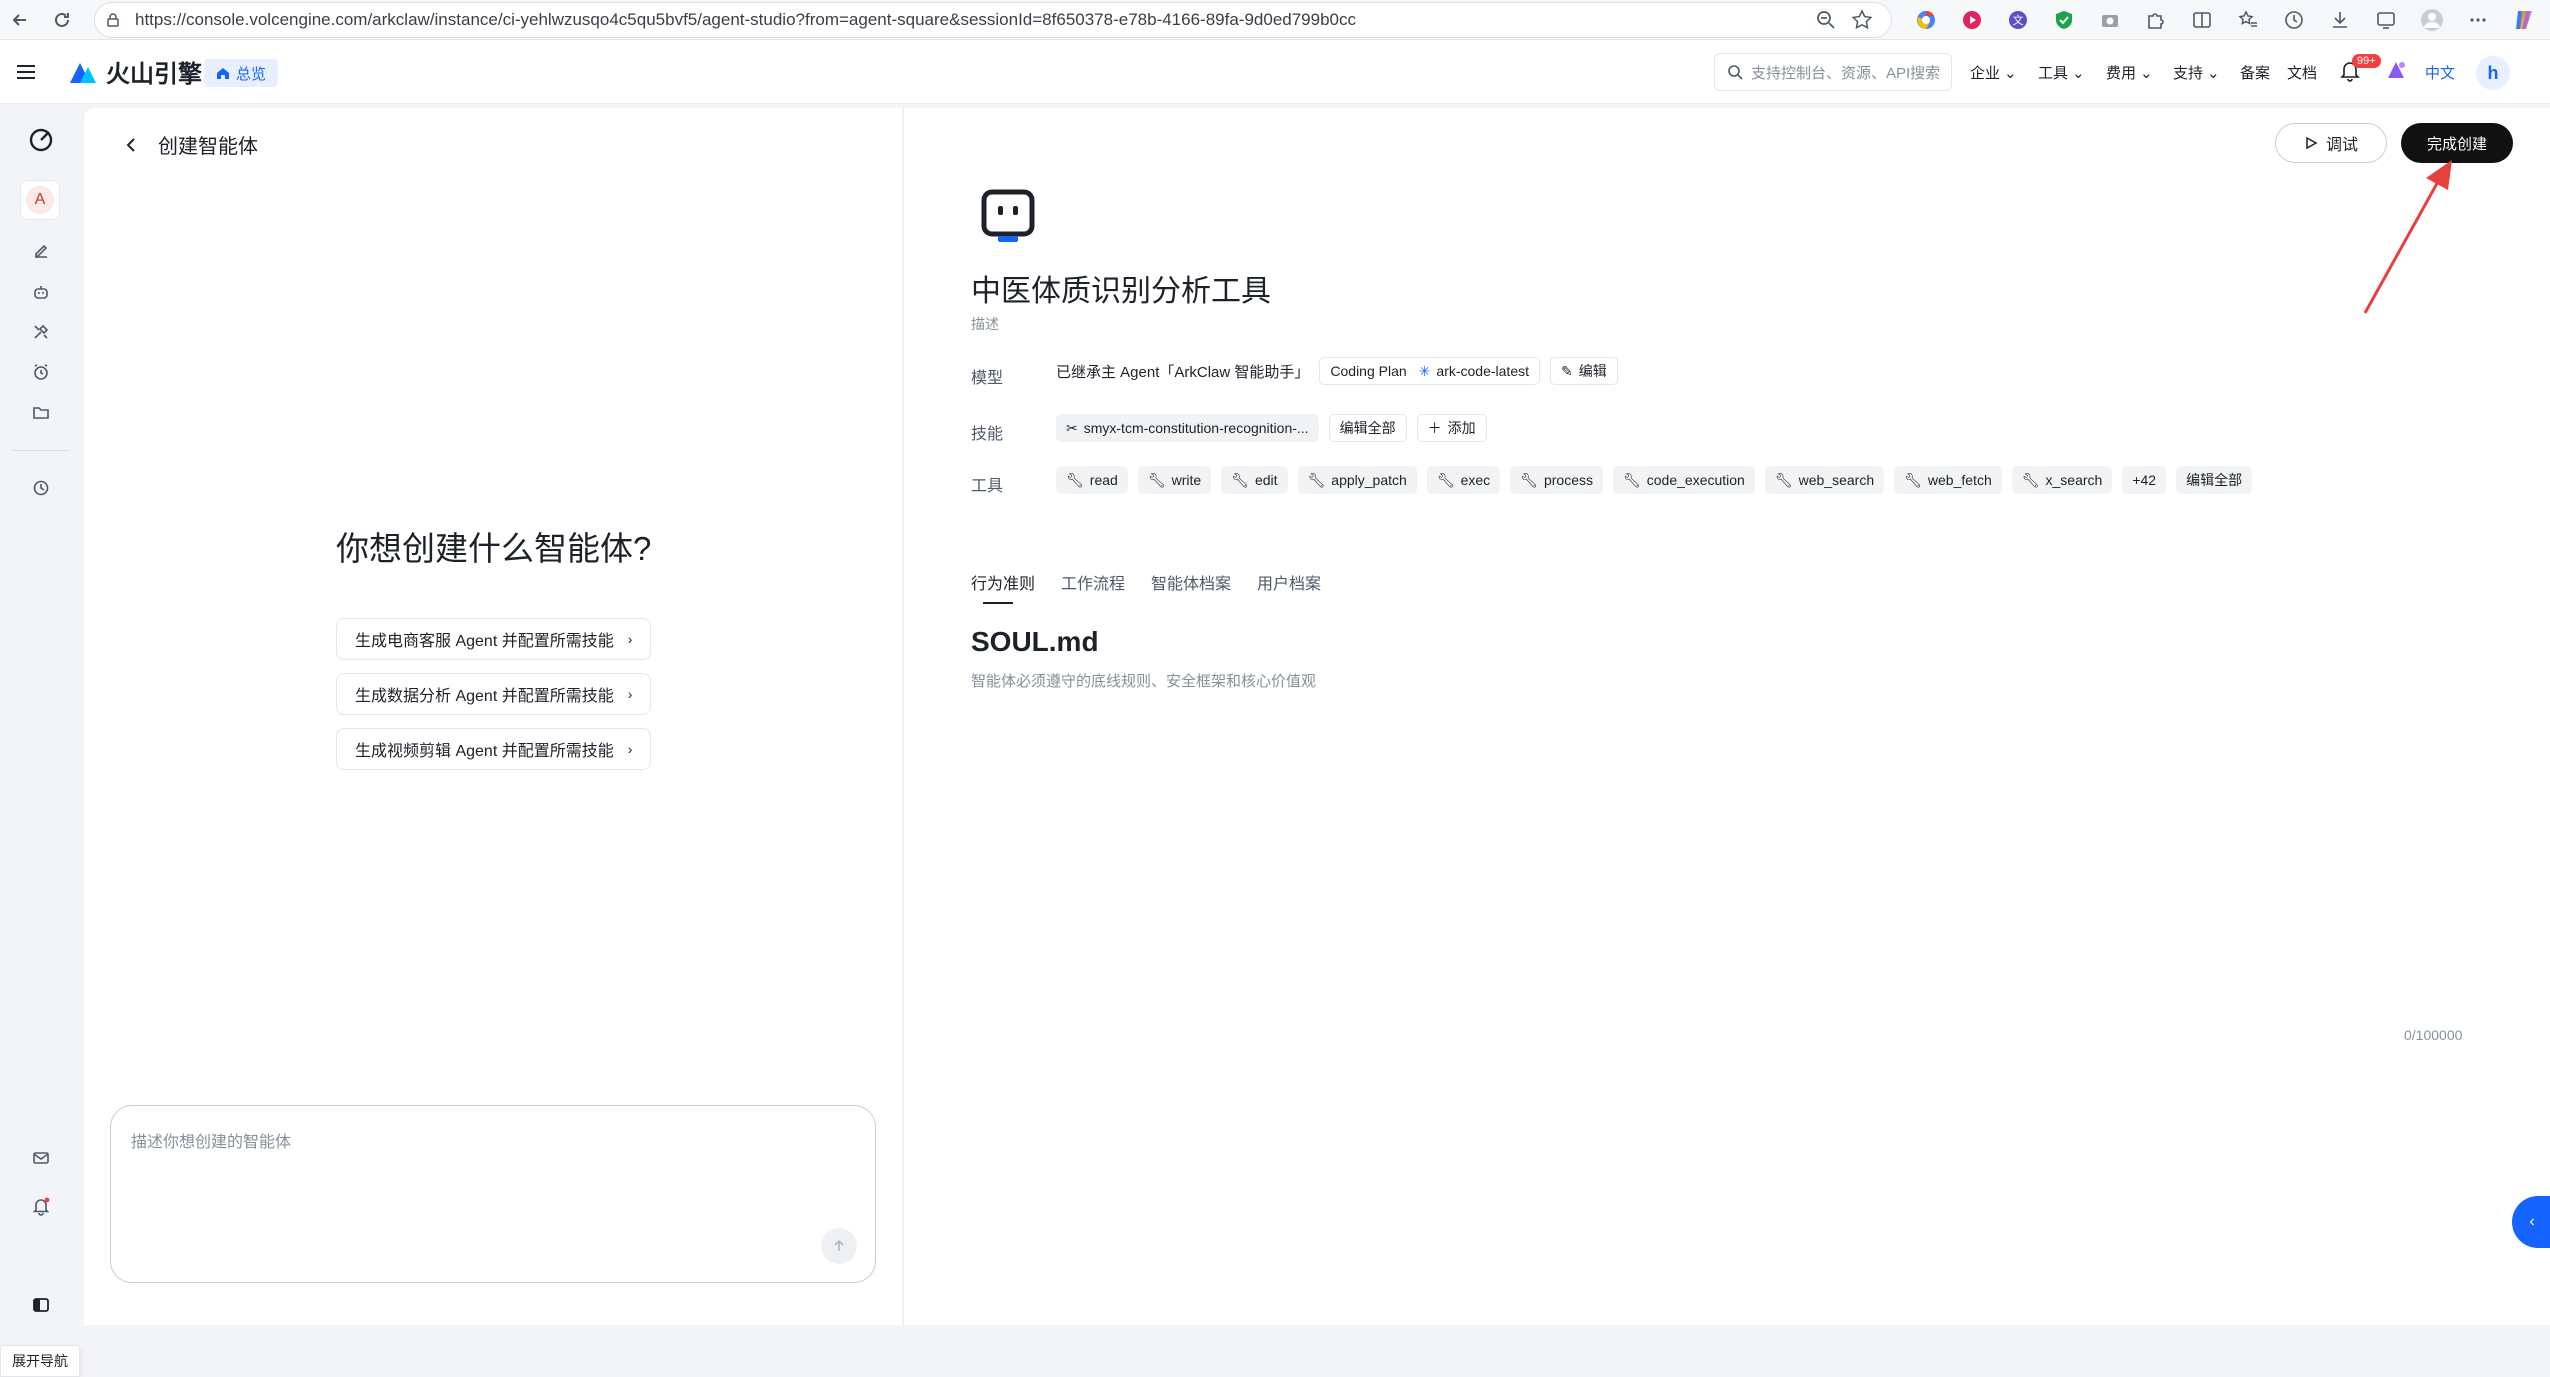 This screenshot has width=2550, height=1377. Describe the element at coordinates (1369, 480) in the screenshot. I see `tool-name: apply_patch` at that location.